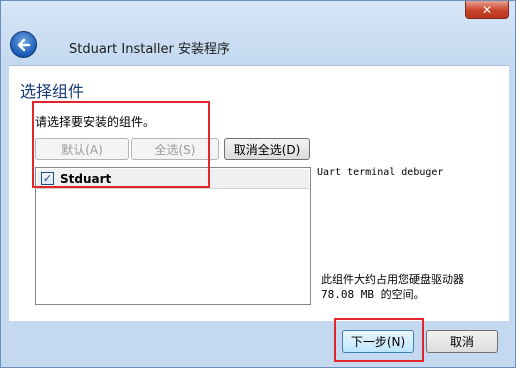 This screenshot has width=516, height=368. What do you see at coordinates (267, 149) in the screenshot?
I see `deselect-all-button: 取消全选(D)` at bounding box center [267, 149].